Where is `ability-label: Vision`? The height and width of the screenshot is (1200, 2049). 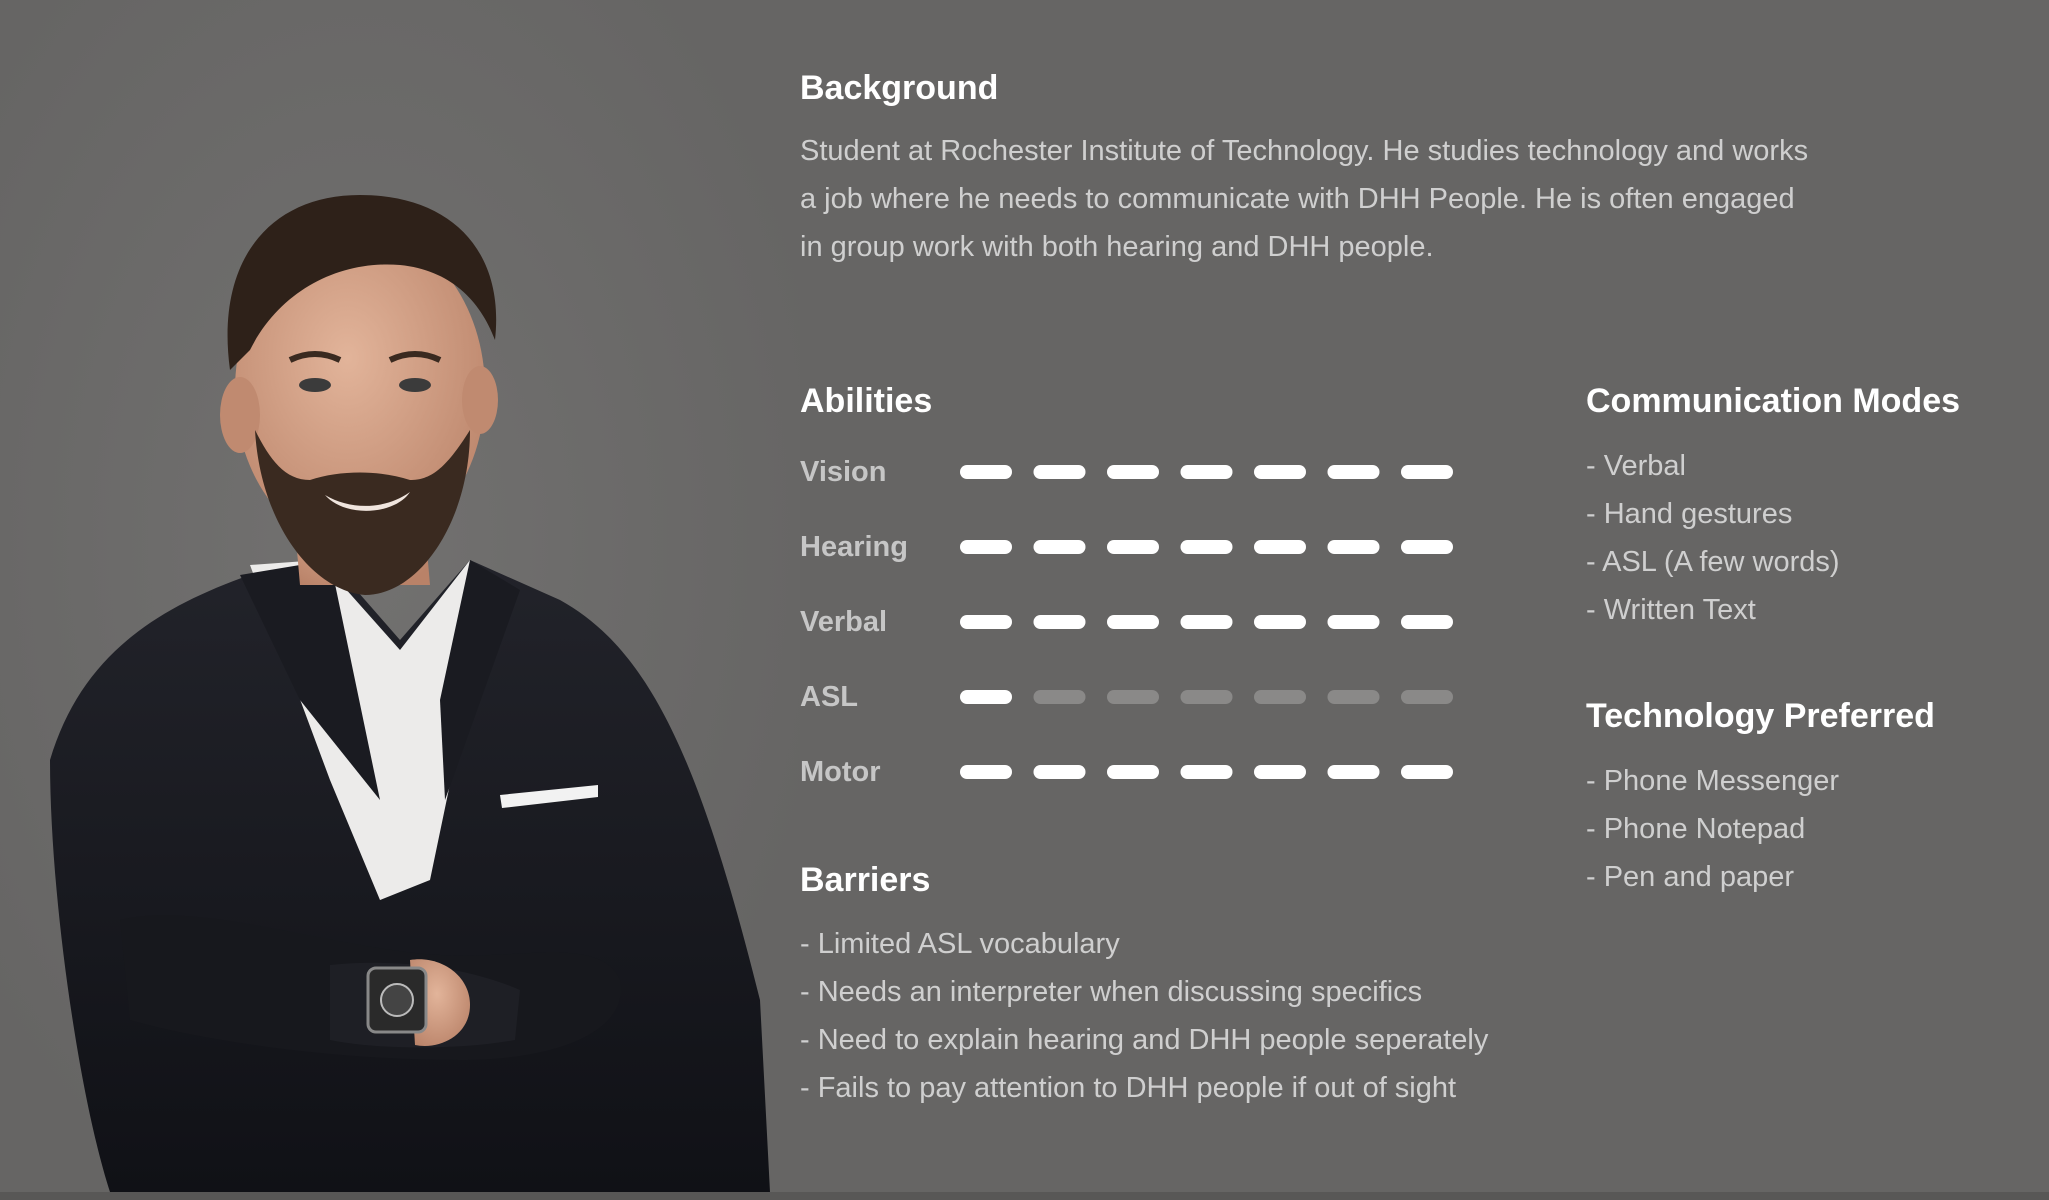 ability-label: Vision is located at coordinates (843, 472).